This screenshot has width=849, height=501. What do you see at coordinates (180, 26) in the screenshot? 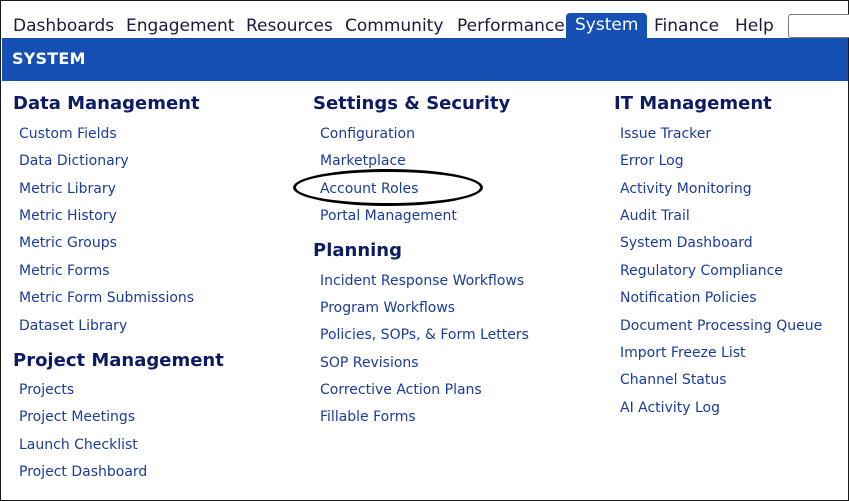
I see `tab-engagement: Engagement` at bounding box center [180, 26].